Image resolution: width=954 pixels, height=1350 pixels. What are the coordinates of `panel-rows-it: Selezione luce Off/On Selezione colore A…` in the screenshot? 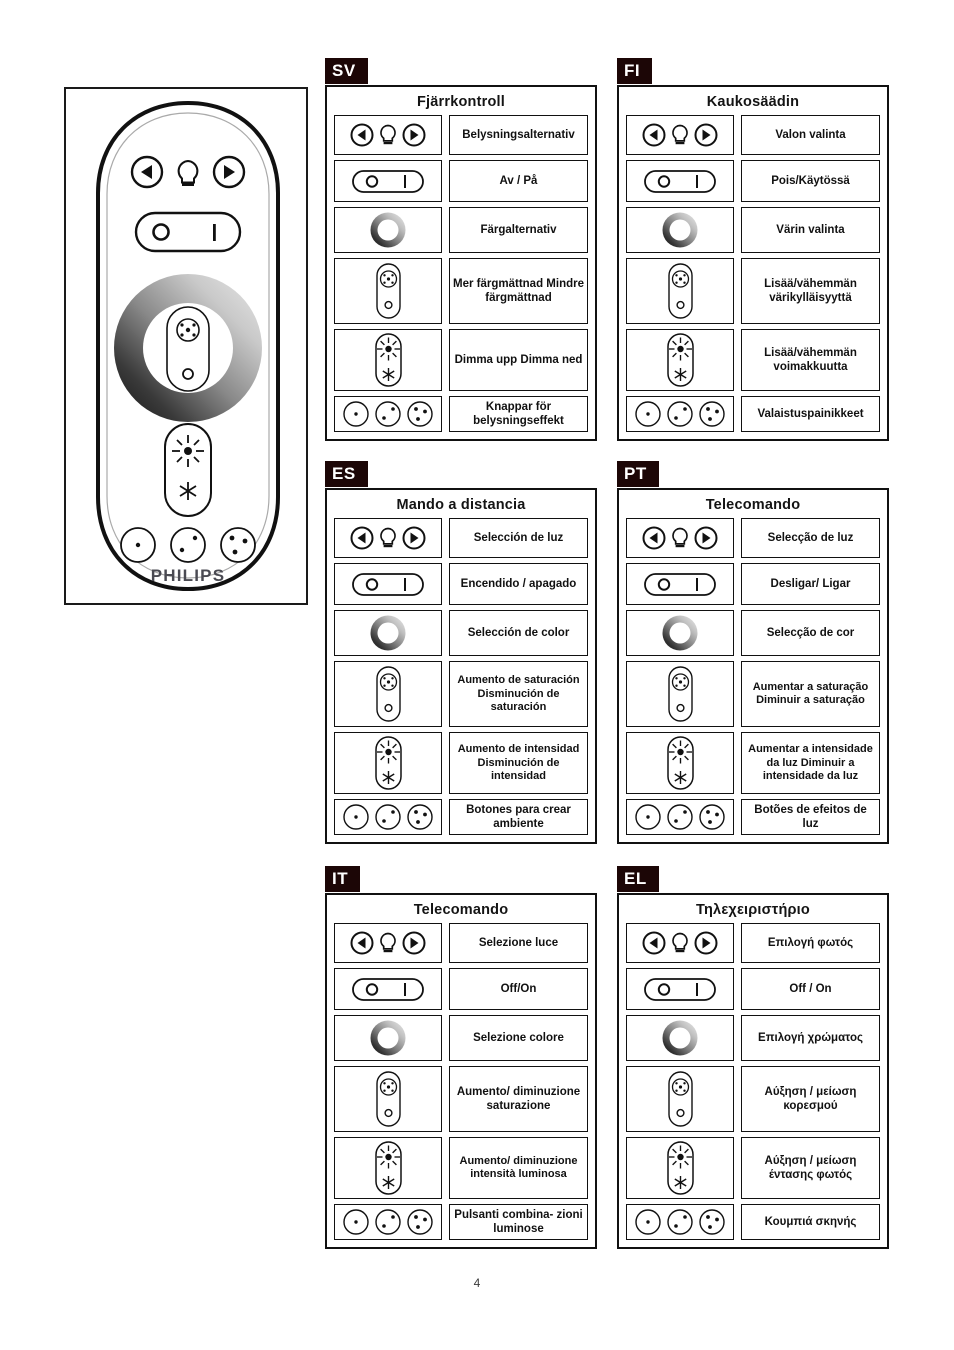 It's located at (461, 1082).